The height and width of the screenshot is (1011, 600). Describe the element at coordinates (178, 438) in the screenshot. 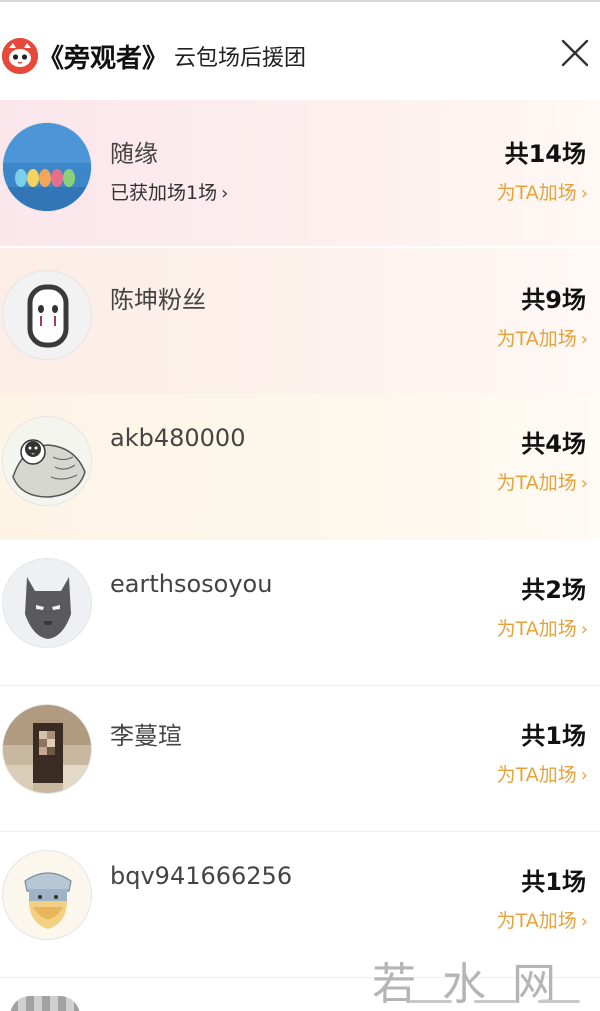

I see `supporter-name: akb480000` at that location.